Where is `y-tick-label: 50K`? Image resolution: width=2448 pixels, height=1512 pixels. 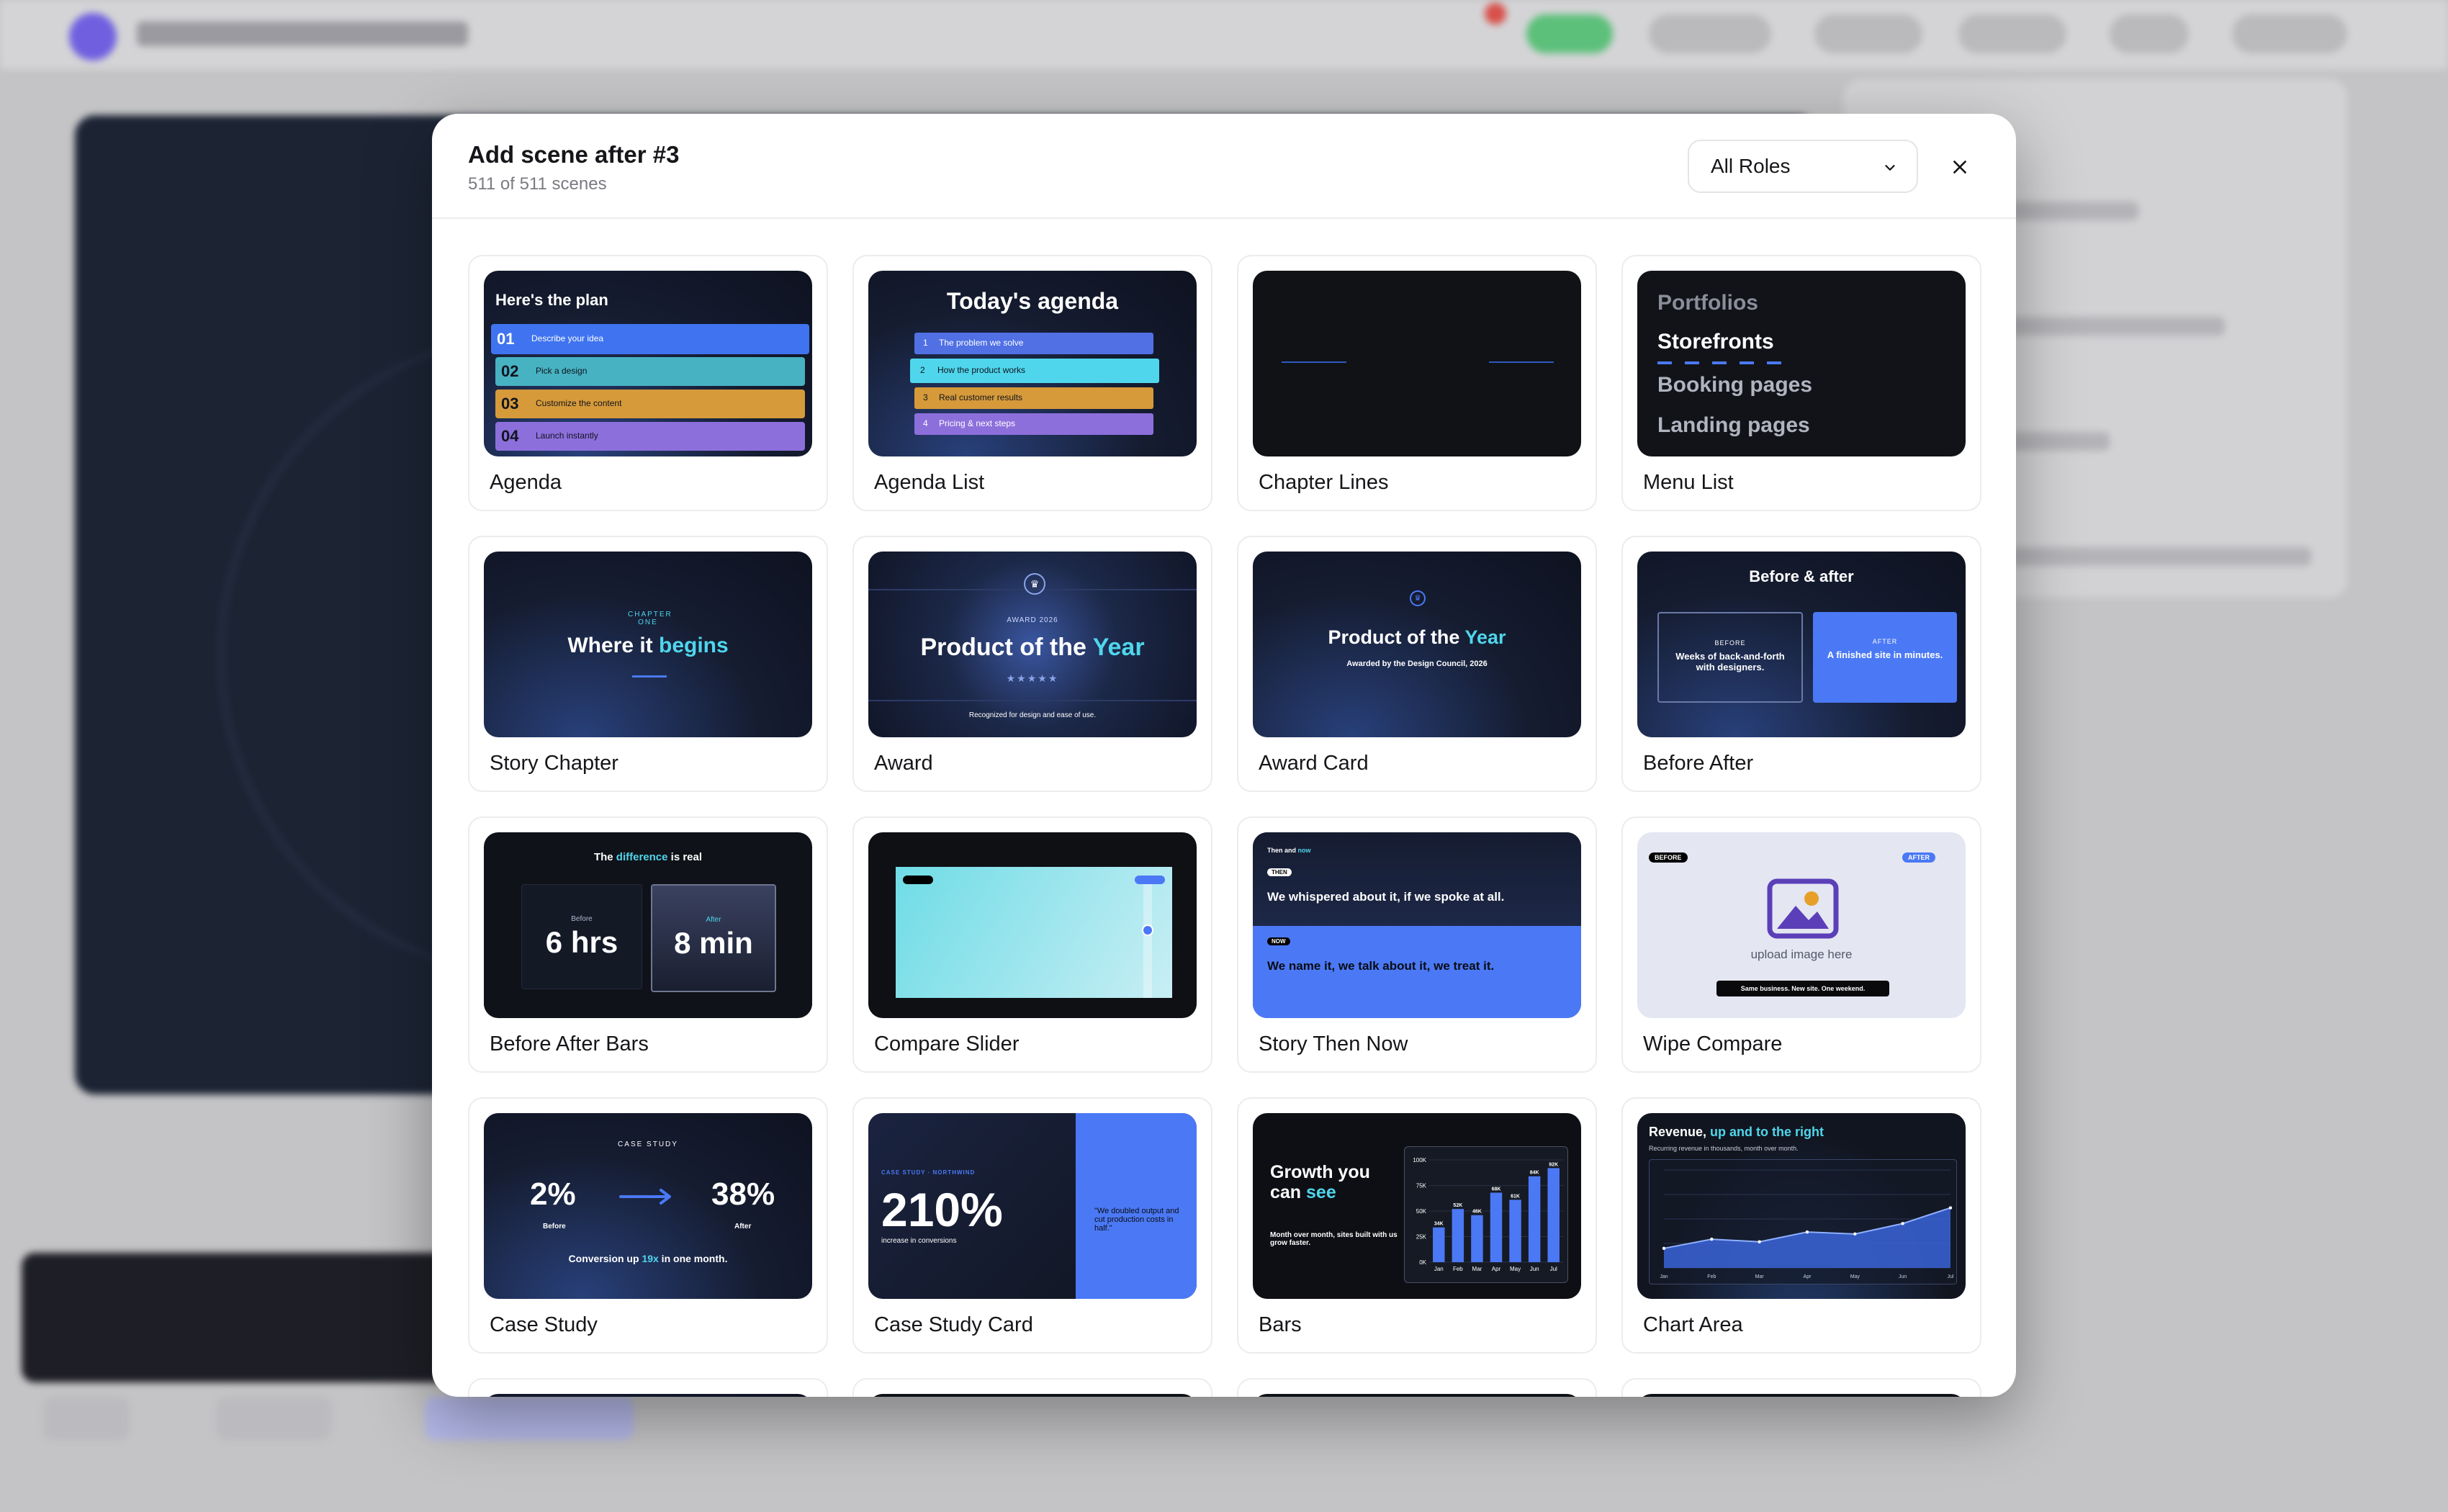 y-tick-label: 50K is located at coordinates (1421, 1211).